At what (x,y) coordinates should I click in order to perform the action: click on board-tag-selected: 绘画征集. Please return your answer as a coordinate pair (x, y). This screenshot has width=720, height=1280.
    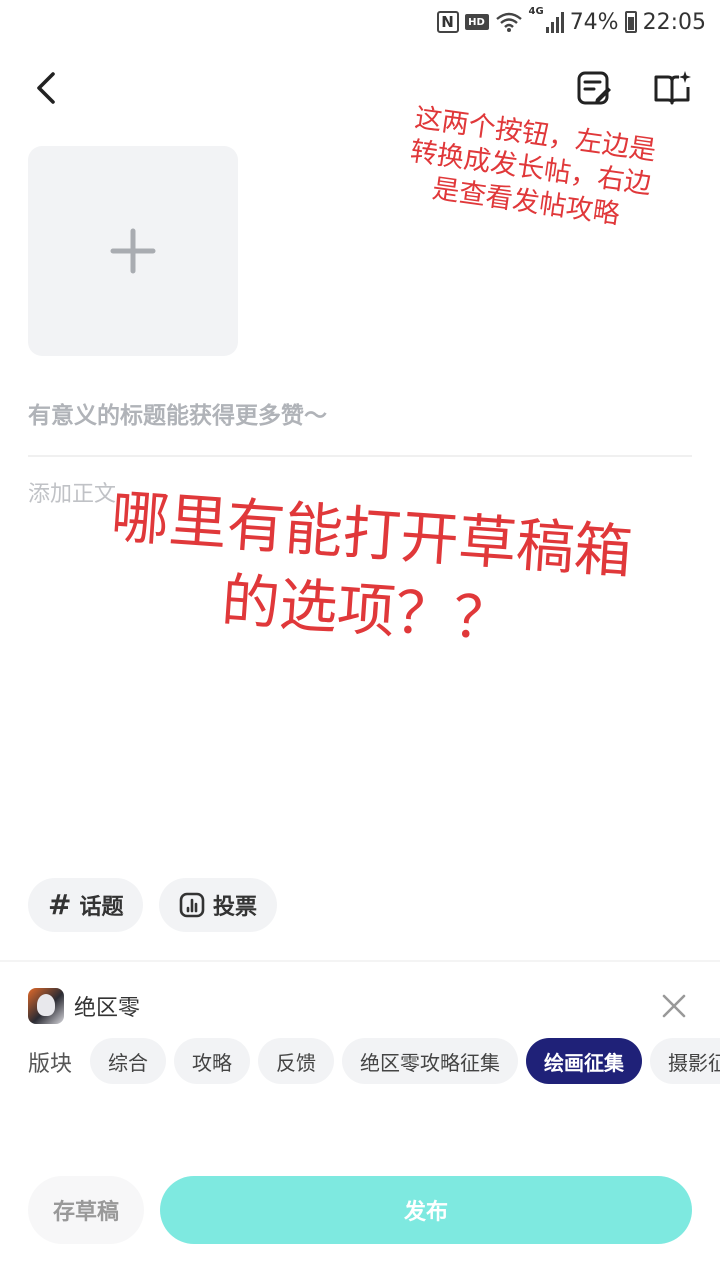
    Looking at the image, I should click on (584, 1061).